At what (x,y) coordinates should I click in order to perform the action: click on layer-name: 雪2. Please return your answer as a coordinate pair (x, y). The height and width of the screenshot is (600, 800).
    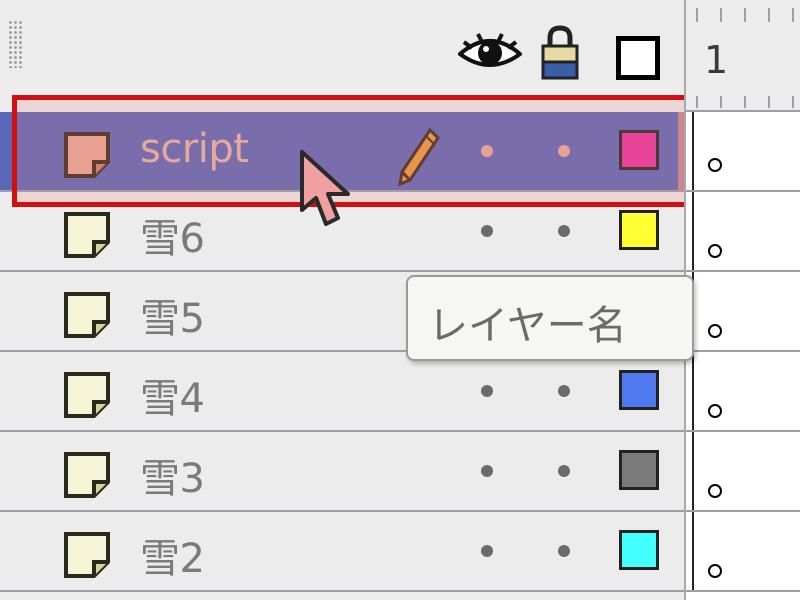
    Looking at the image, I should click on (172, 555).